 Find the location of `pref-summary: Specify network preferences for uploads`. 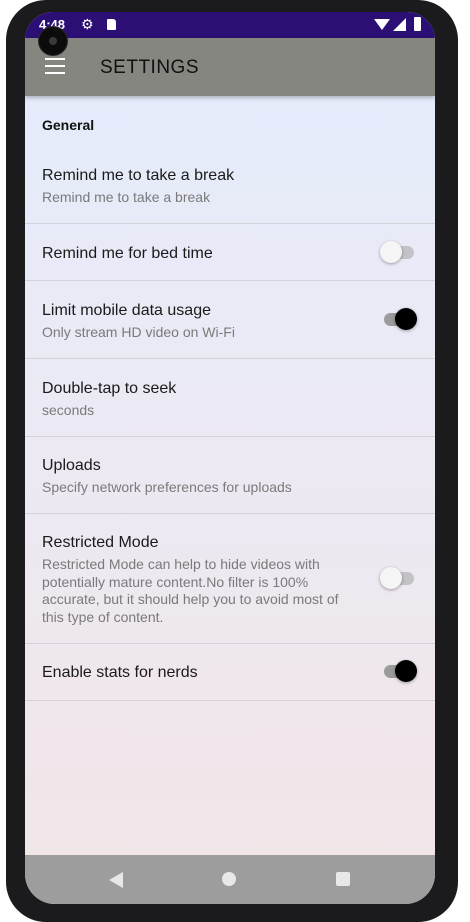

pref-summary: Specify network preferences for uploads is located at coordinates (167, 487).